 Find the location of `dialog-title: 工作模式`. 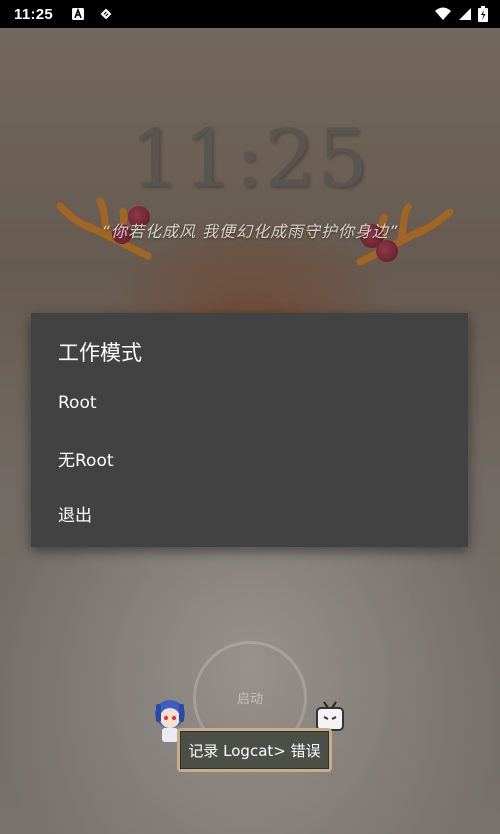

dialog-title: 工作模式 is located at coordinates (100, 353).